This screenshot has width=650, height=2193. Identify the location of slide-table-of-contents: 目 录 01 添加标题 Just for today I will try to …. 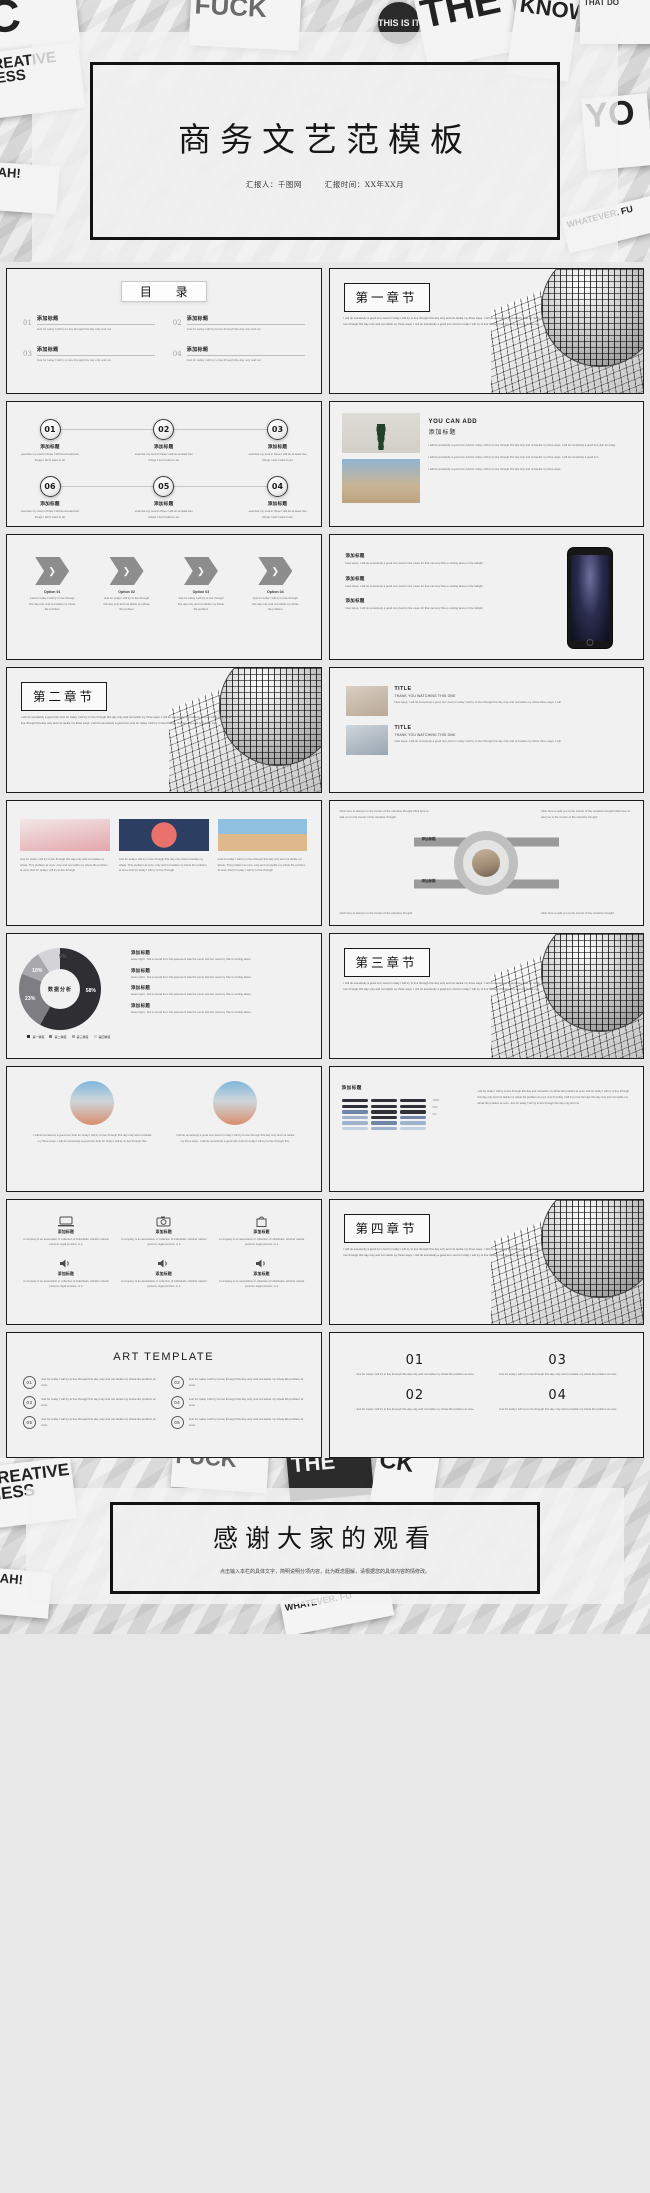
(164, 331).